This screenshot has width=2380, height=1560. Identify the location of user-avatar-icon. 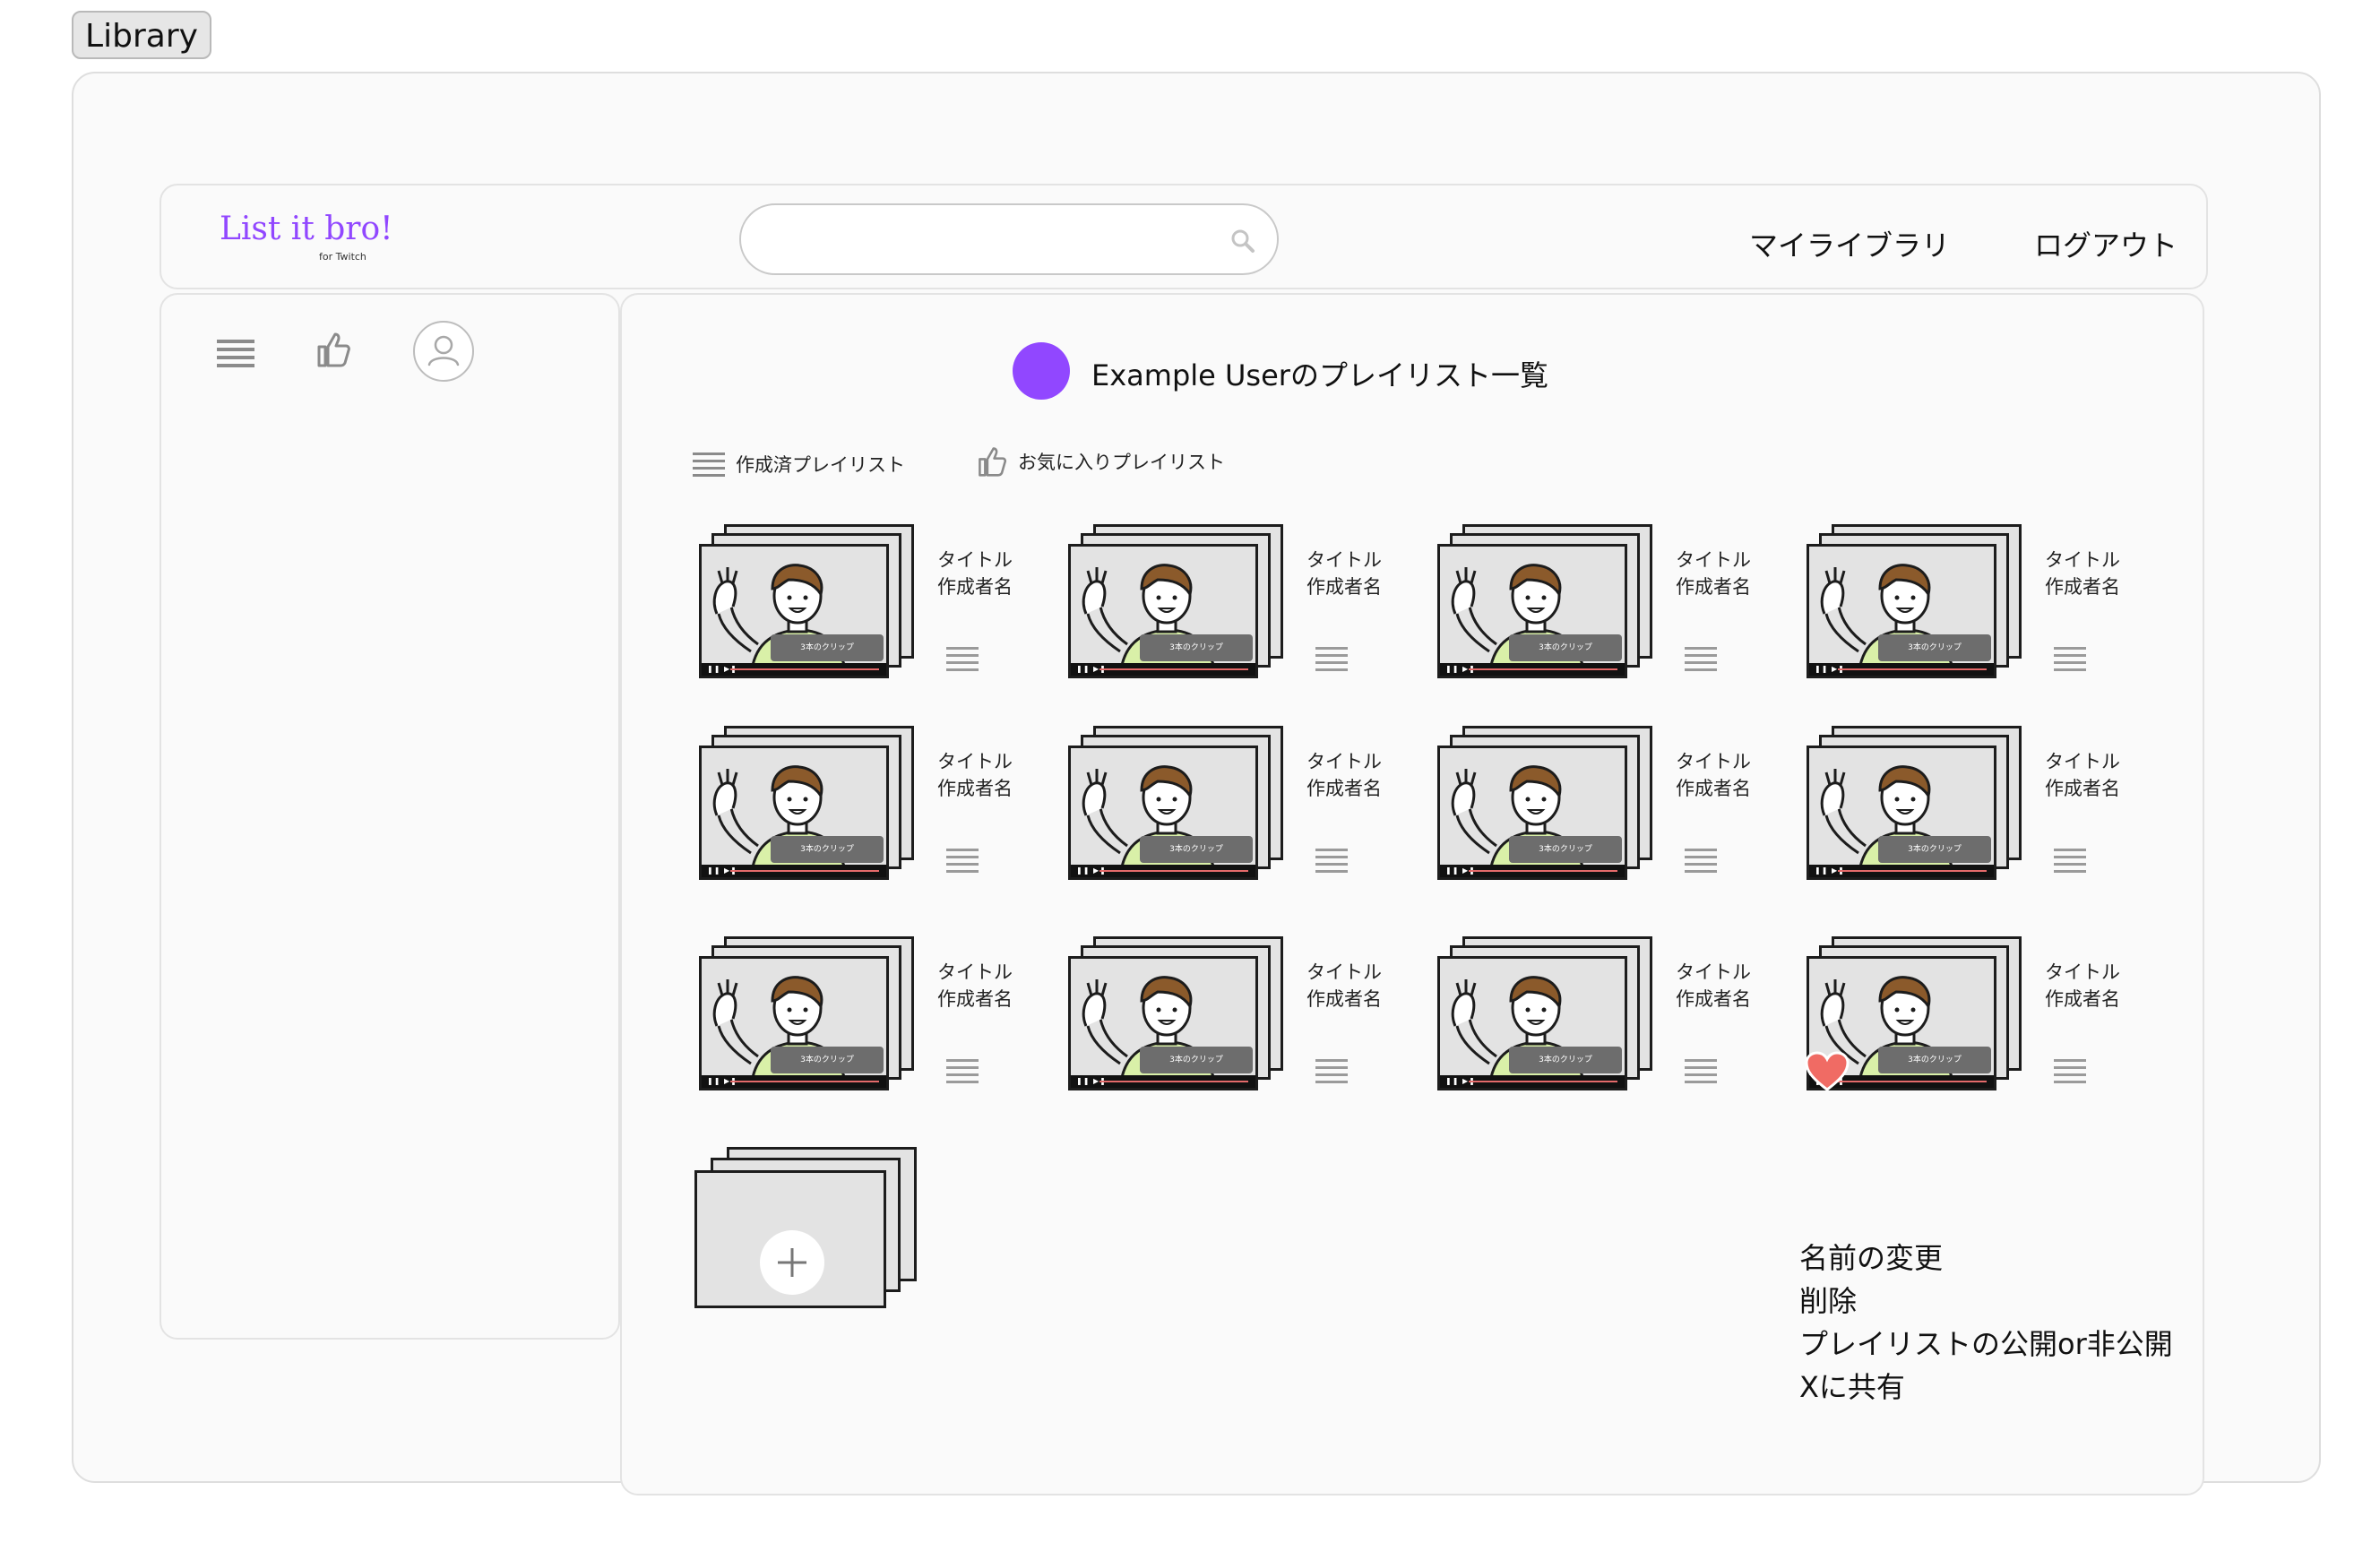
(443, 352).